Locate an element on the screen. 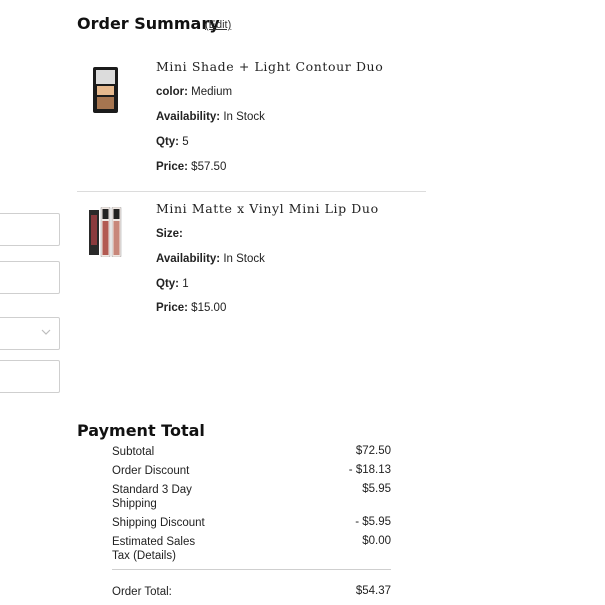 This screenshot has height=605, width=605. lip-duo-icon is located at coordinates (105, 232).